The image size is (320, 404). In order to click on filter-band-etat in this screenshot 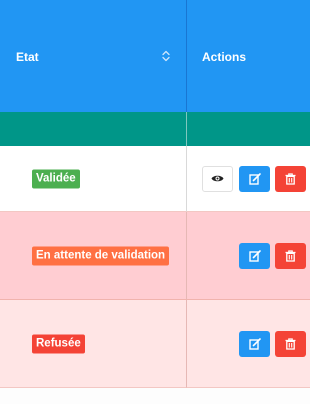, I will do `click(93, 129)`.